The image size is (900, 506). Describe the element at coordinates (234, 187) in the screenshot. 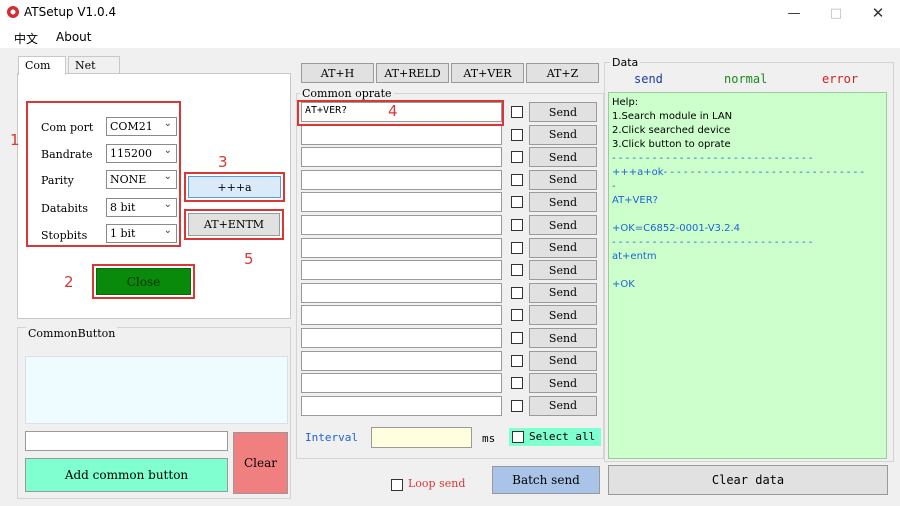

I see `plus-a-button: +++a` at that location.